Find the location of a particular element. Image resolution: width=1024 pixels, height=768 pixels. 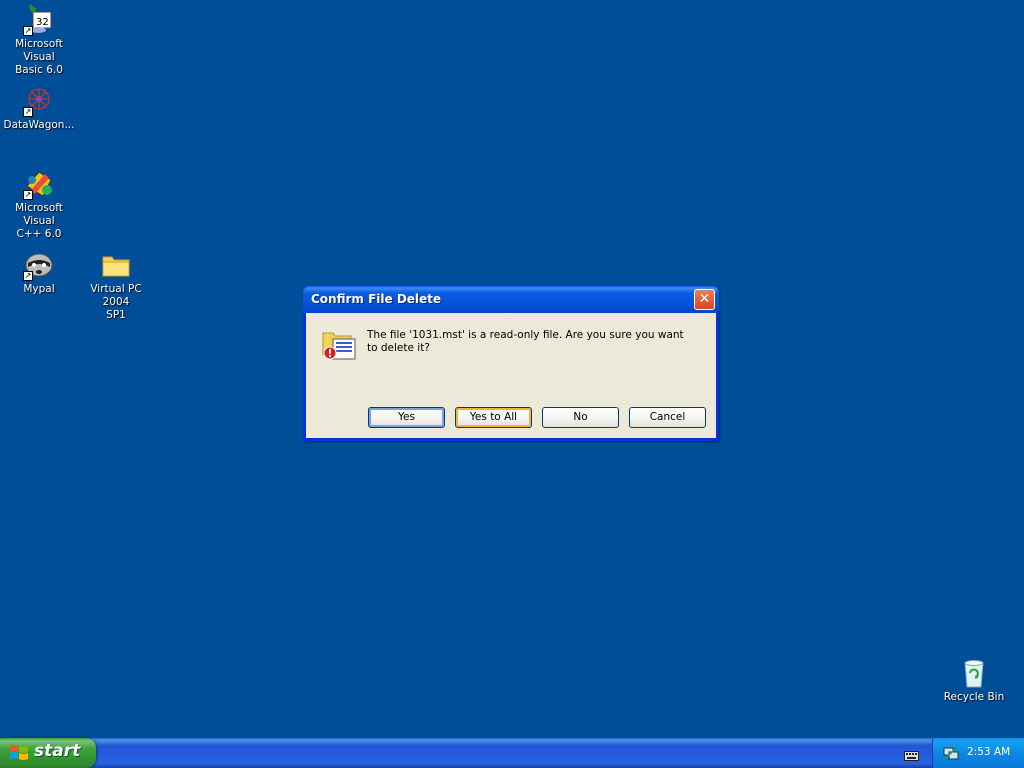

taskbar: start 2:53 AM is located at coordinates (512, 753).